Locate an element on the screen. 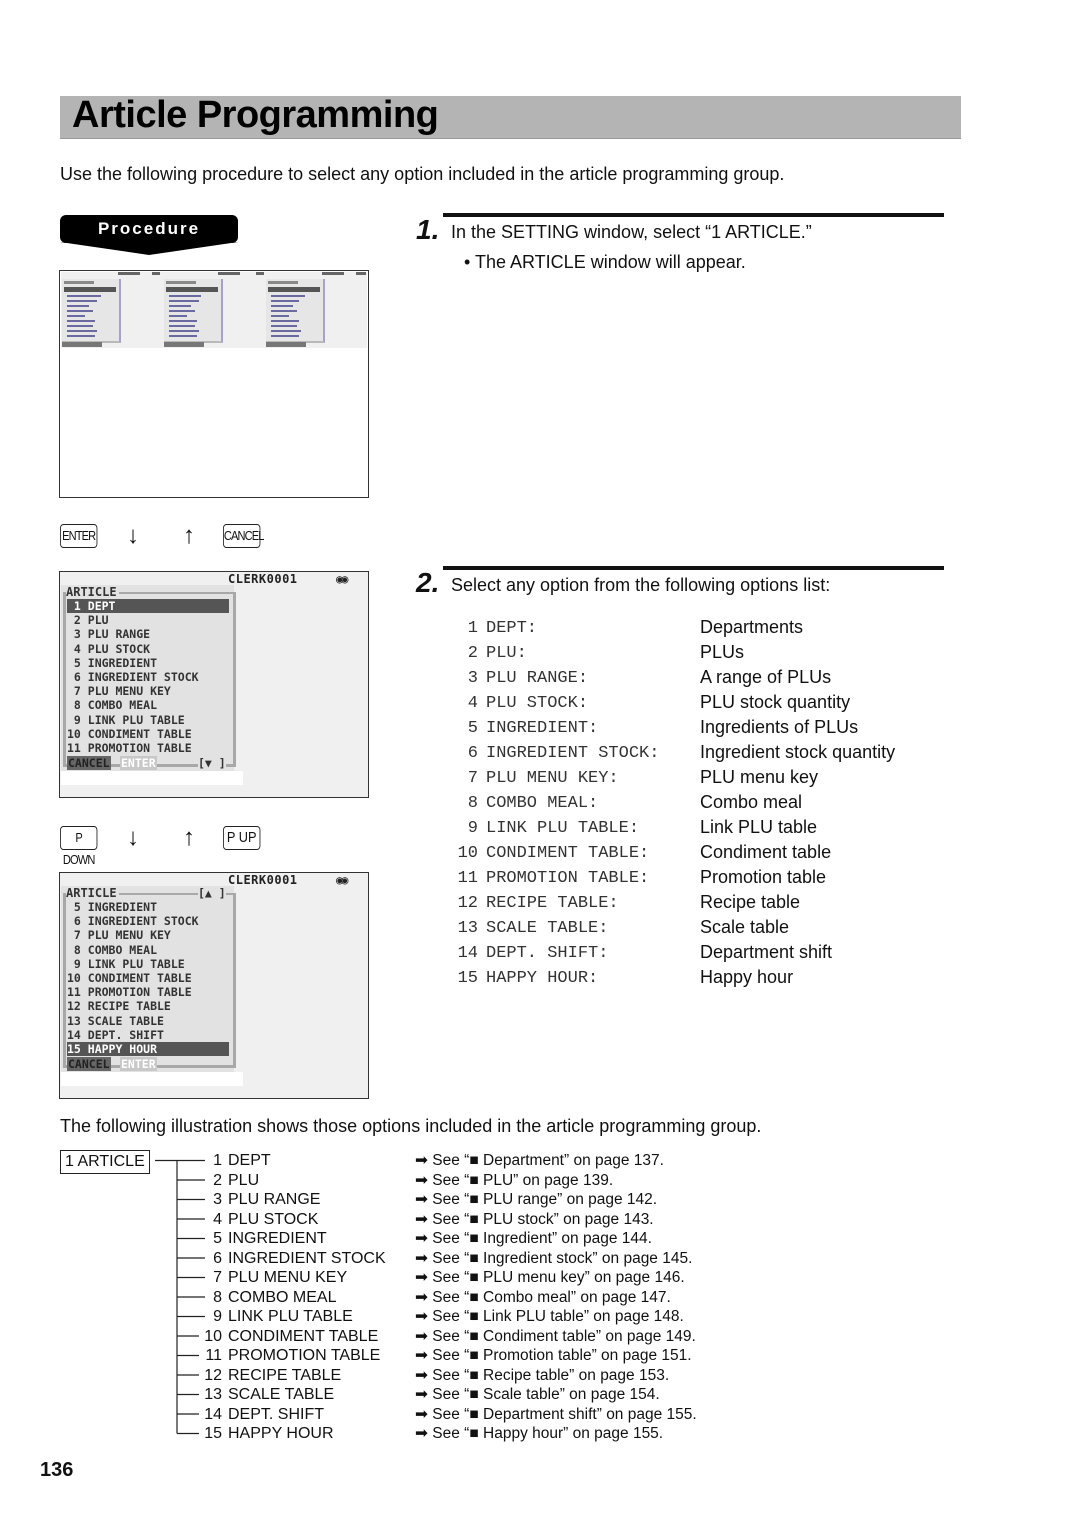 The image size is (1080, 1526). option-code: LINK PLU TABLE: is located at coordinates (563, 828).